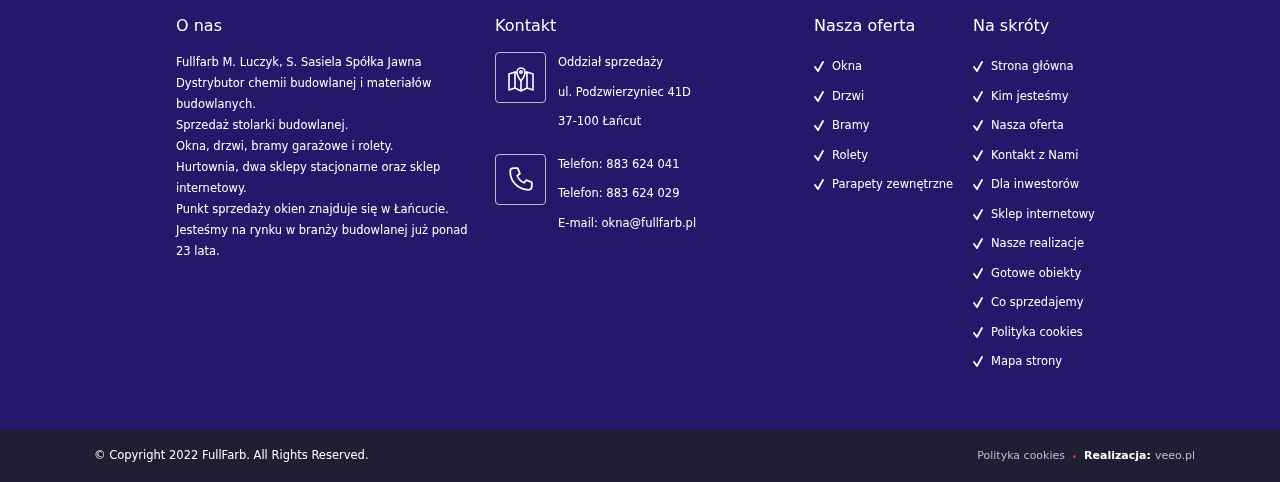 This screenshot has height=482, width=1280. What do you see at coordinates (1027, 362) in the screenshot?
I see `shortcut-link: Mapa strony` at bounding box center [1027, 362].